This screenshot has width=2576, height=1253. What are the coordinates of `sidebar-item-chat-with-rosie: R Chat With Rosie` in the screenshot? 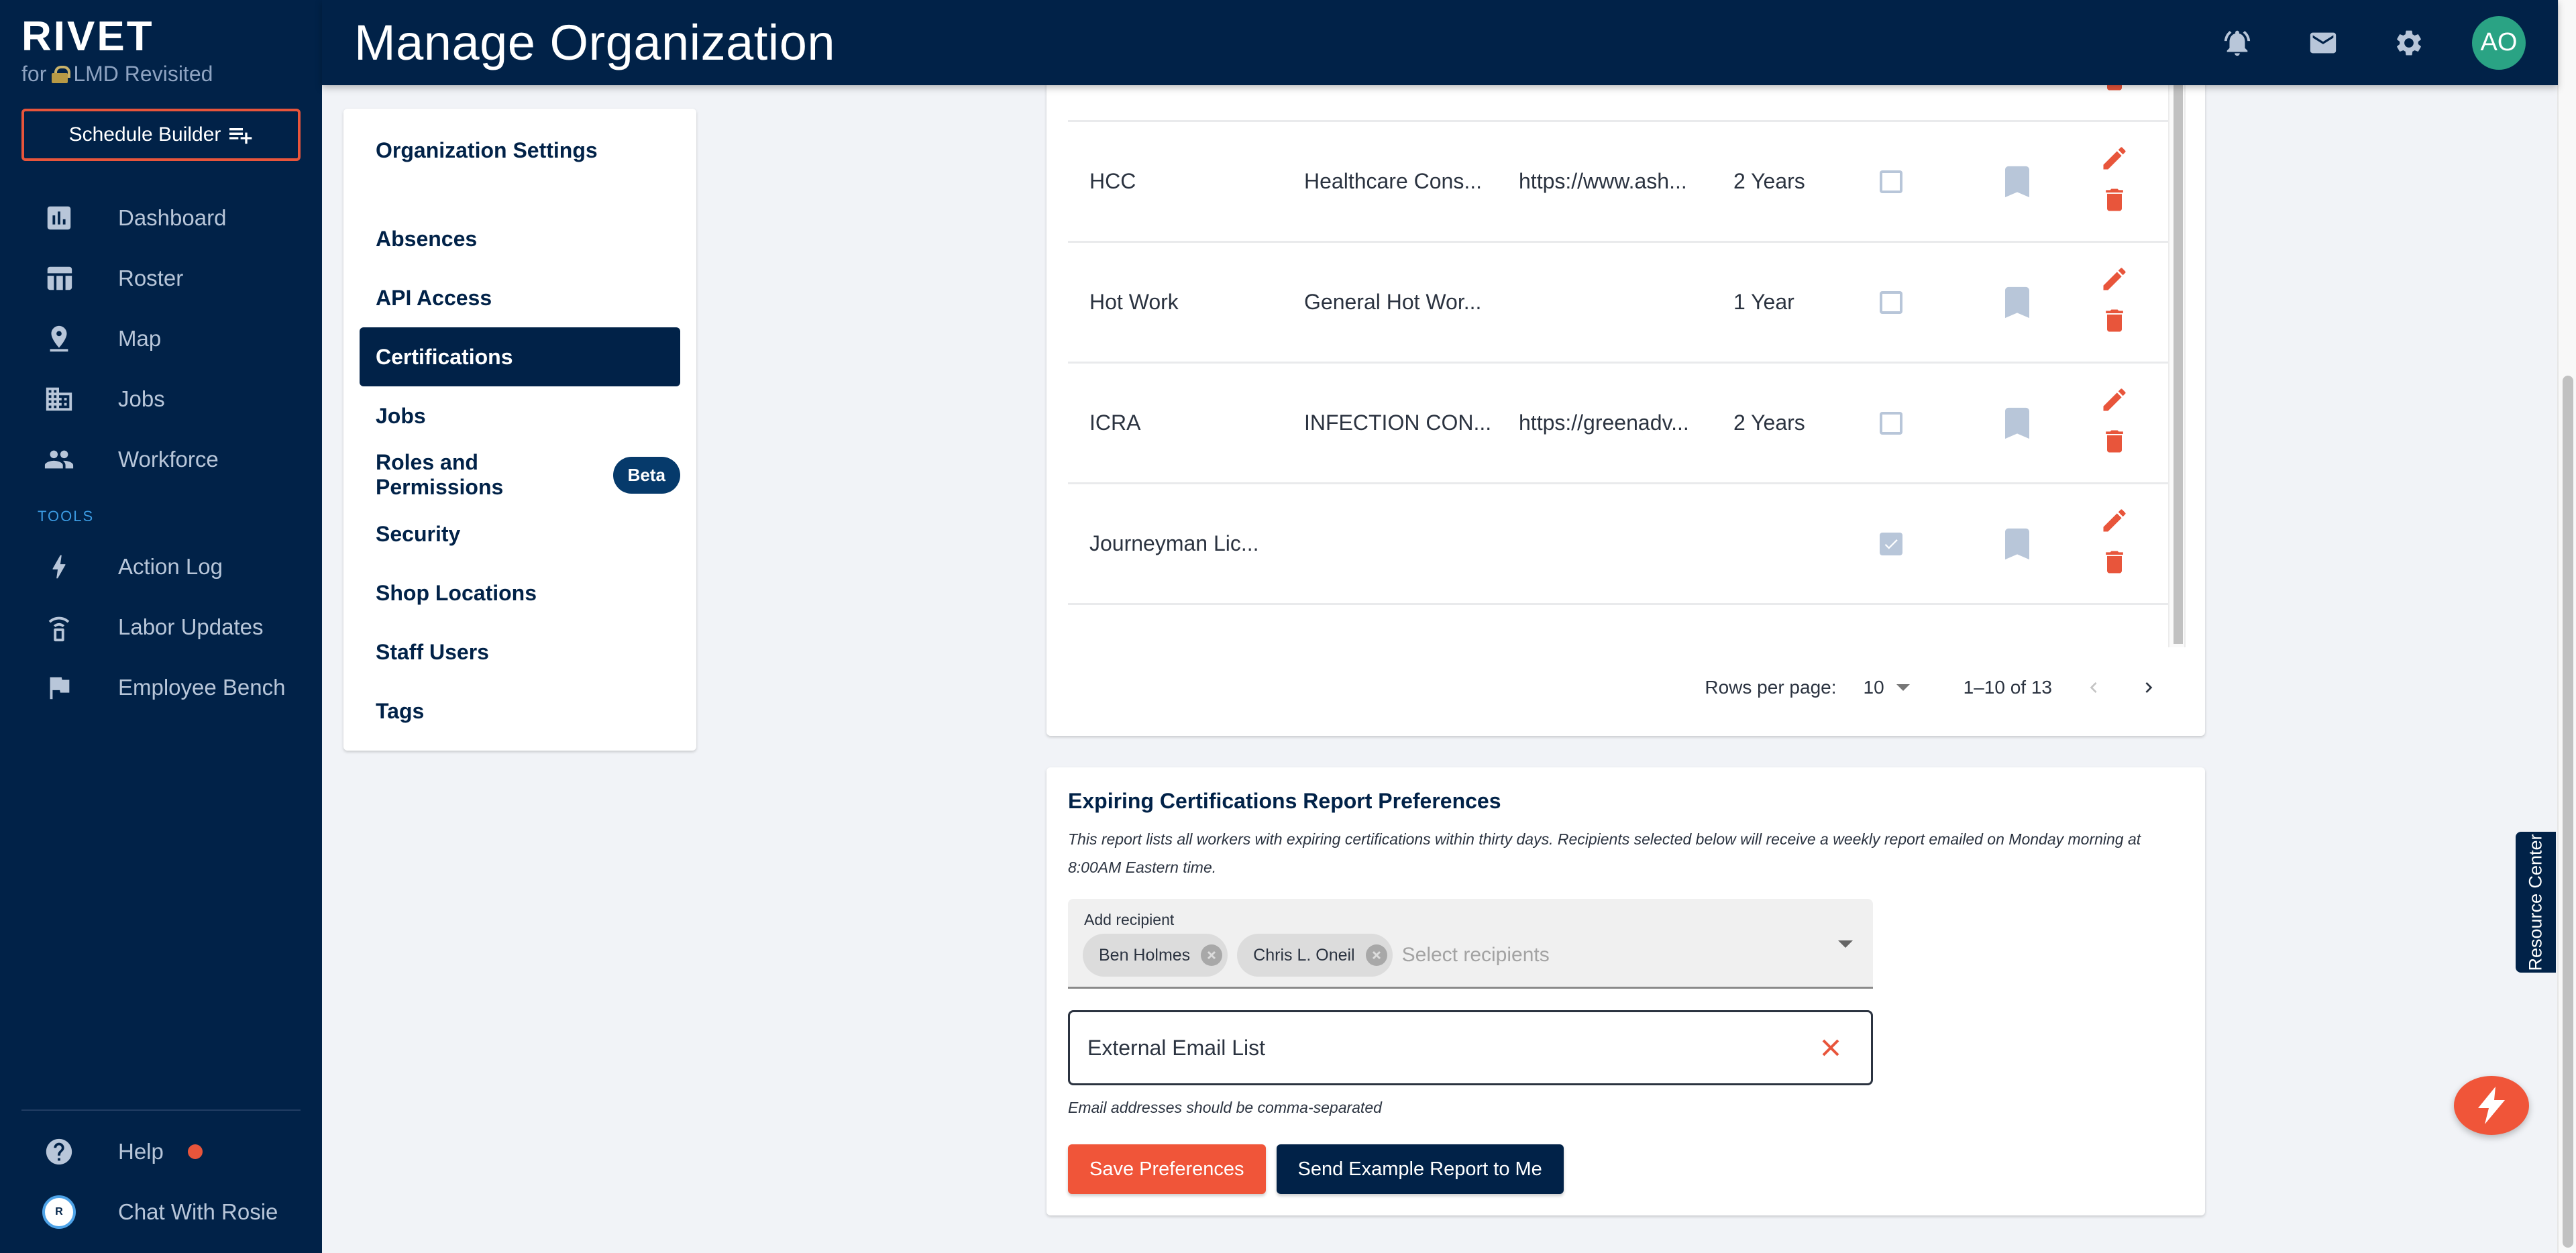 It's located at (161, 1212).